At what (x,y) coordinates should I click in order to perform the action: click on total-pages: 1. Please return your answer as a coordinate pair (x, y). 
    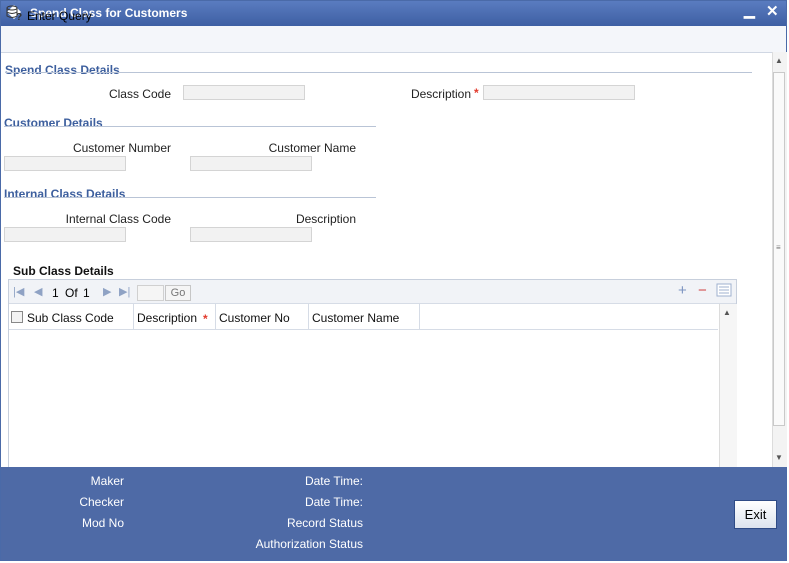
    Looking at the image, I should click on (86, 293).